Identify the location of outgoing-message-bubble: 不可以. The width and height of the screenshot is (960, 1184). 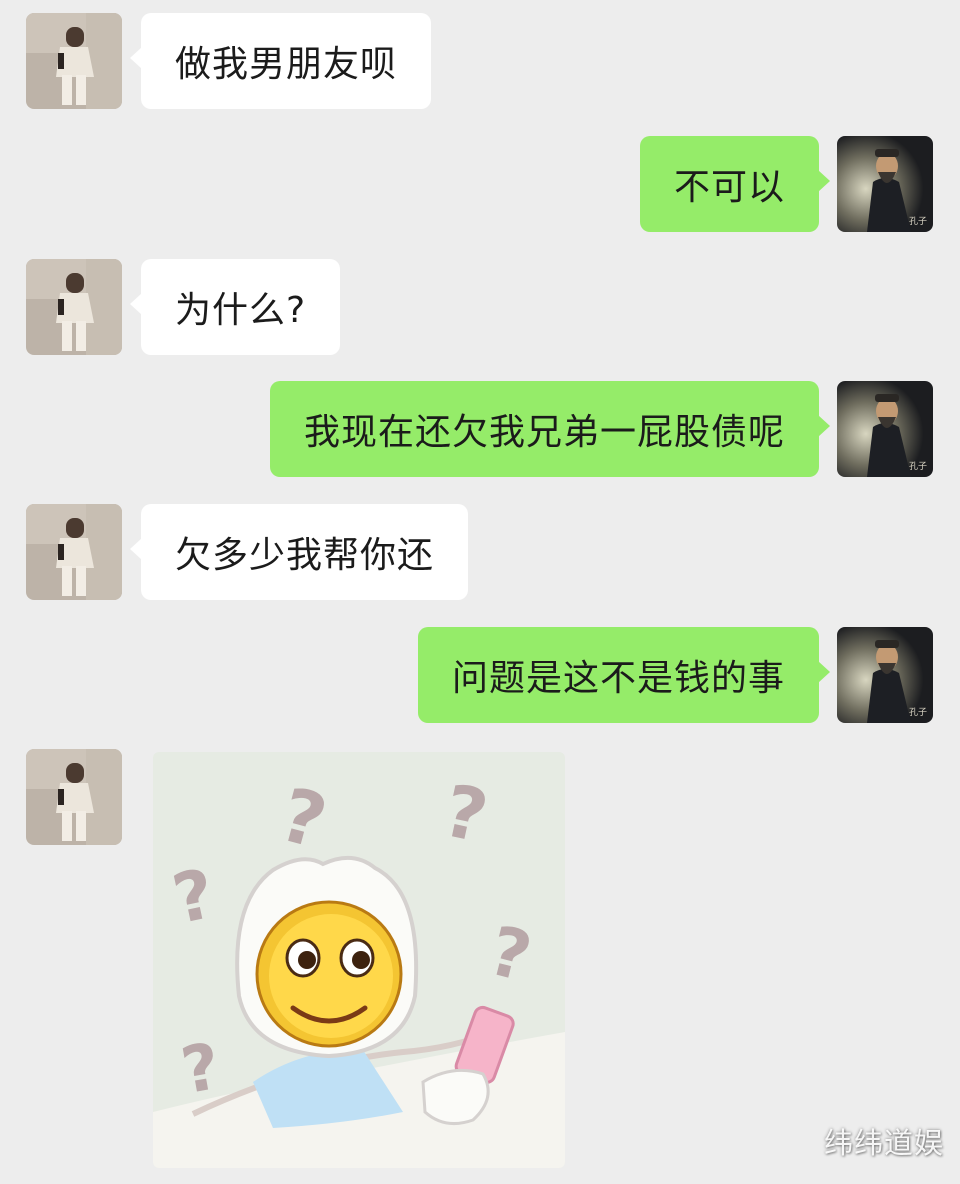
(735, 184).